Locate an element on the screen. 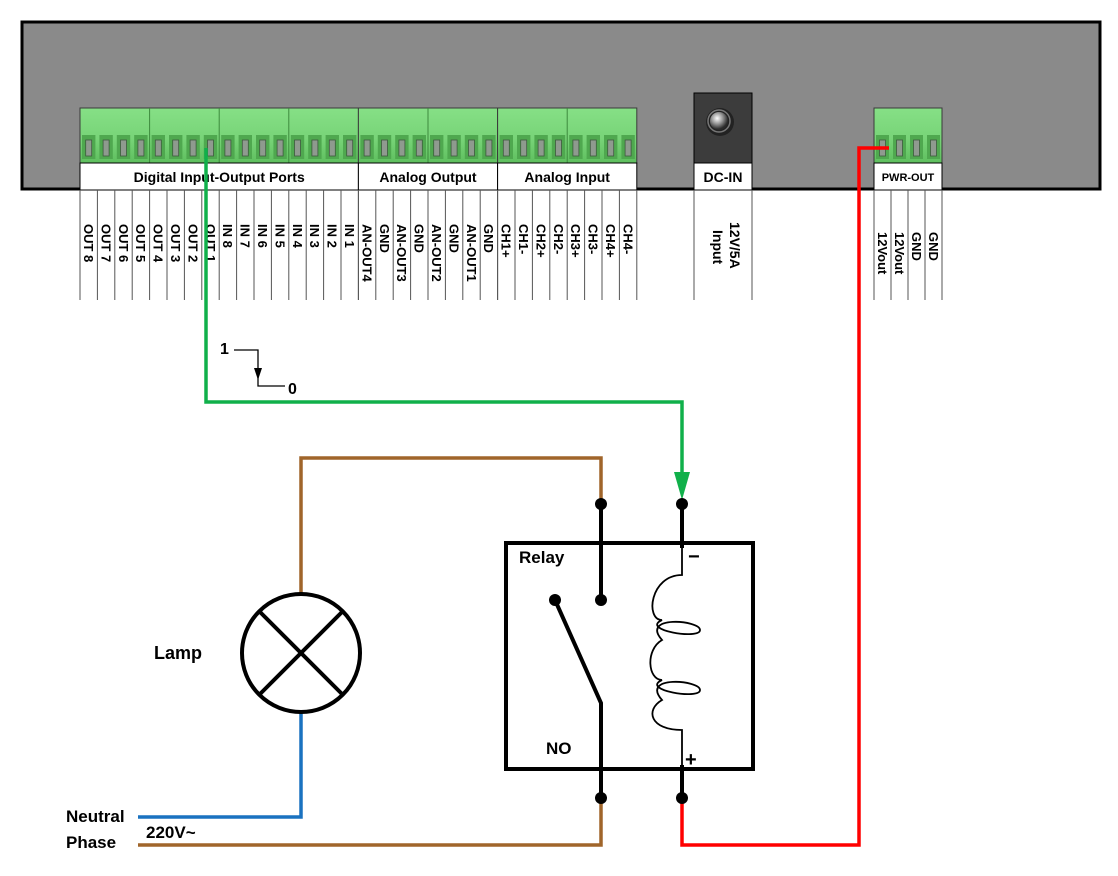 The width and height of the screenshot is (1118, 876). pin-label: CH4- is located at coordinates (627, 239).